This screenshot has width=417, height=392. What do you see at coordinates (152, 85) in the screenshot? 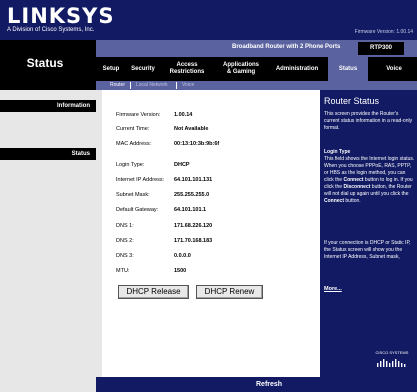
I see `subtab-local-network: Local Network` at bounding box center [152, 85].